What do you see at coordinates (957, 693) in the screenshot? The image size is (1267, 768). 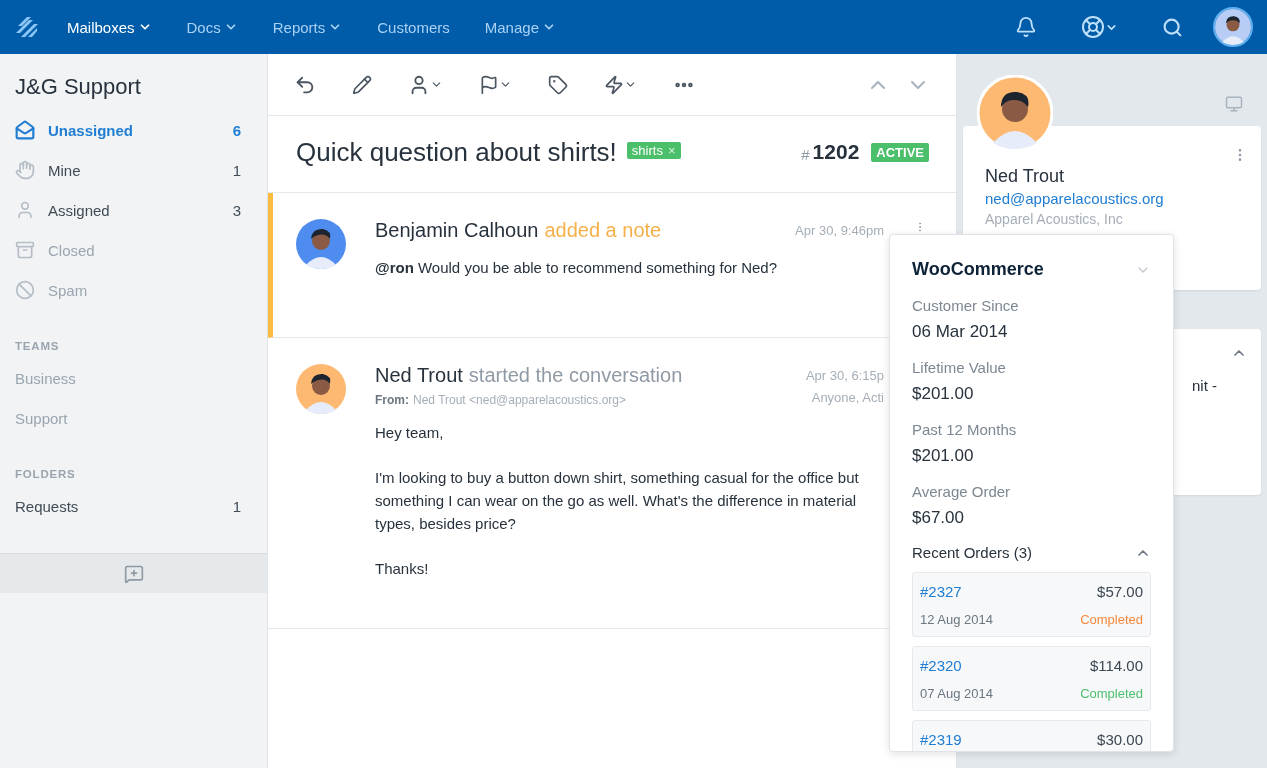 I see `order-date: 07 Aug 2014` at bounding box center [957, 693].